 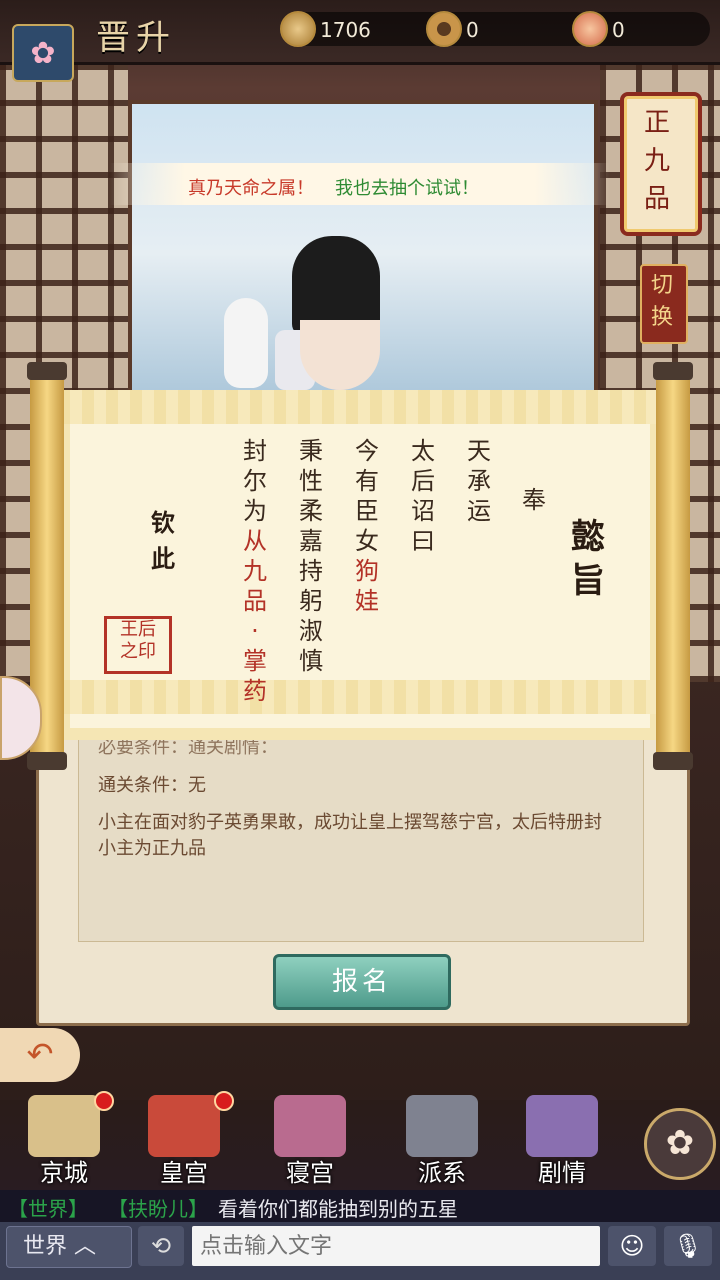 I want to click on back-arrow-icon: ↶, so click(x=40, y=1055).